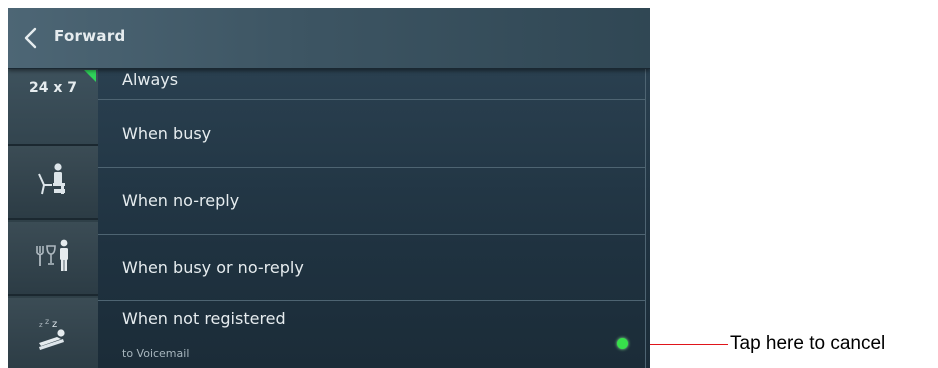 This screenshot has height=368, width=938. I want to click on person-at-desk-icon, so click(53, 182).